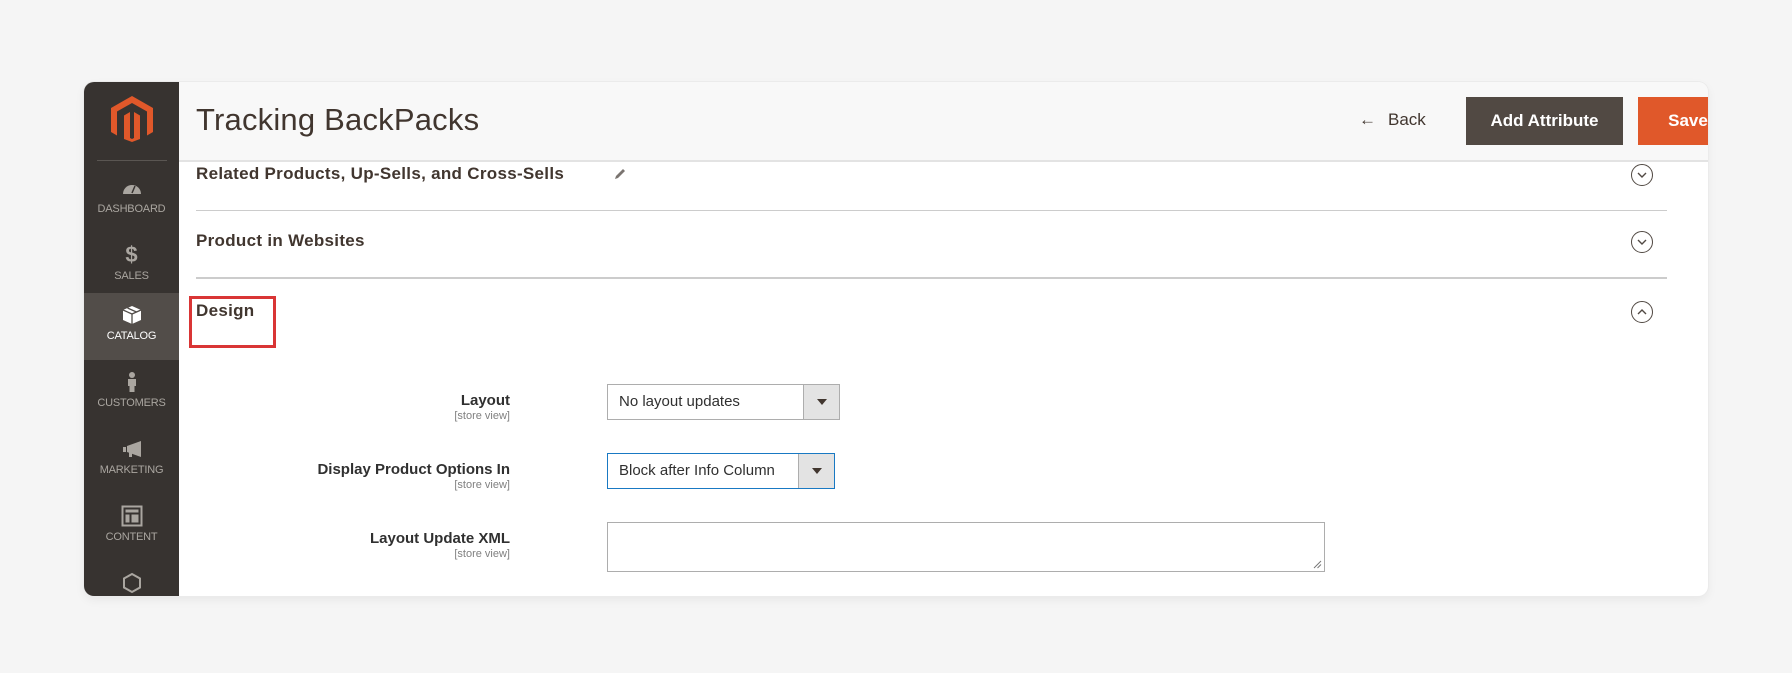 The width and height of the screenshot is (1792, 673). What do you see at coordinates (131, 537) in the screenshot?
I see `sidebar-item-label: CONTENT` at bounding box center [131, 537].